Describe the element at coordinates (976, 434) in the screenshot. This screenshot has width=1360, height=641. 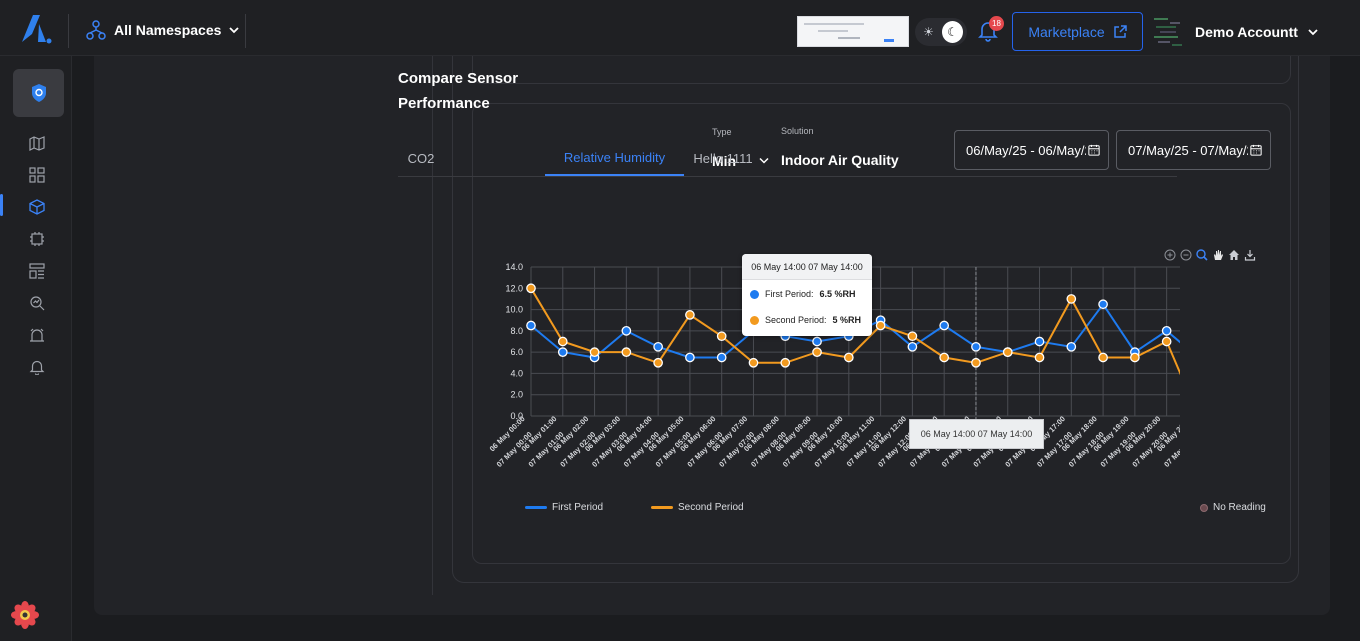
I see `xaxis-tooltip: 06 May 14:00 07 May 14:00` at that location.